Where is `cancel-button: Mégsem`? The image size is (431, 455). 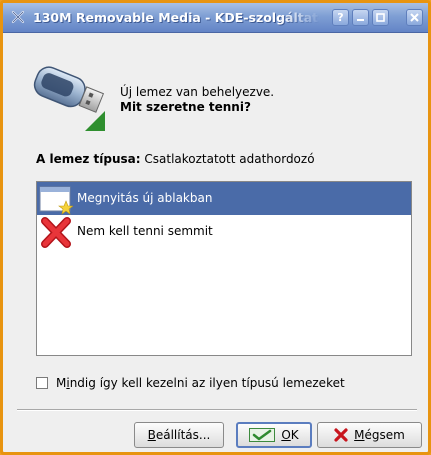 cancel-button: Mégsem is located at coordinates (369, 435).